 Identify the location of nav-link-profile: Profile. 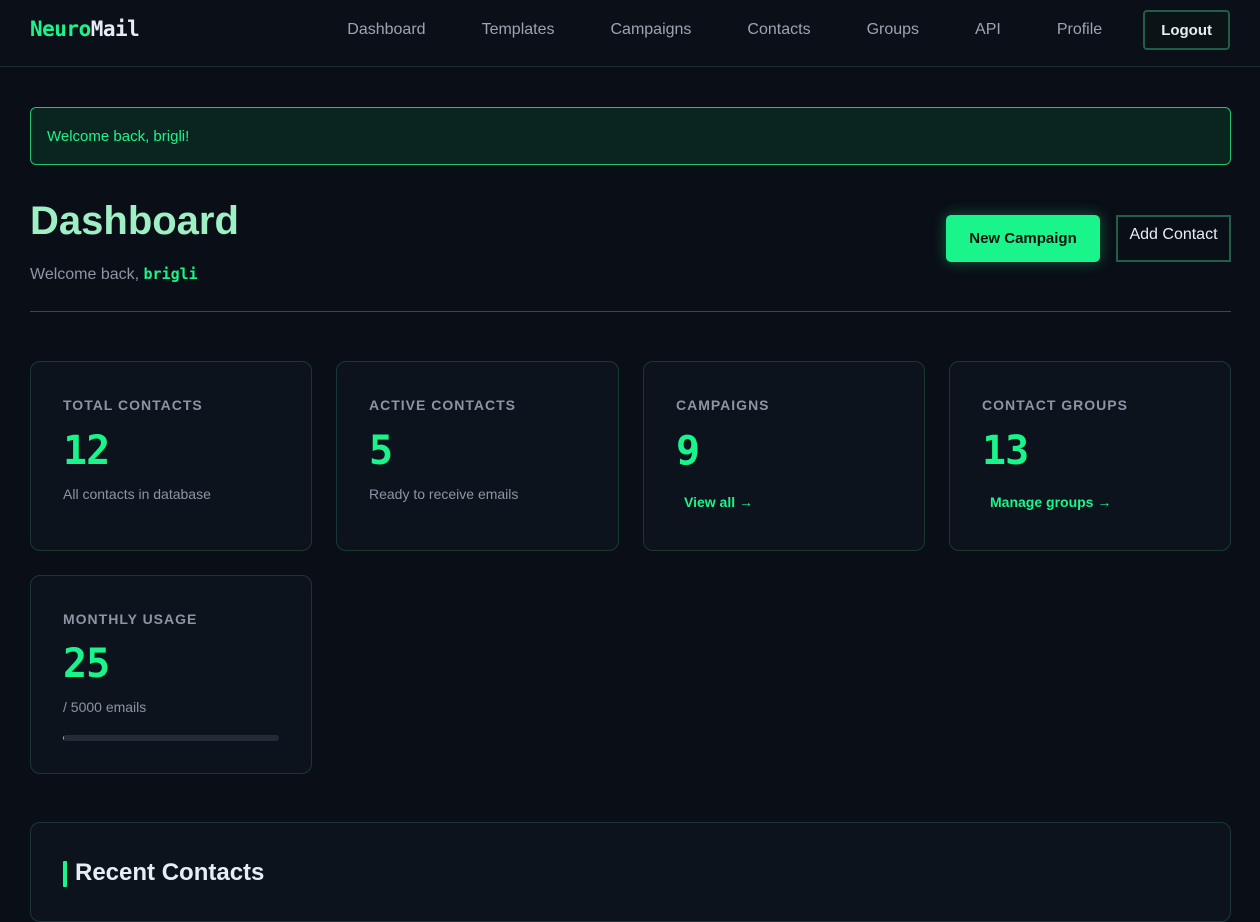
(1079, 30).